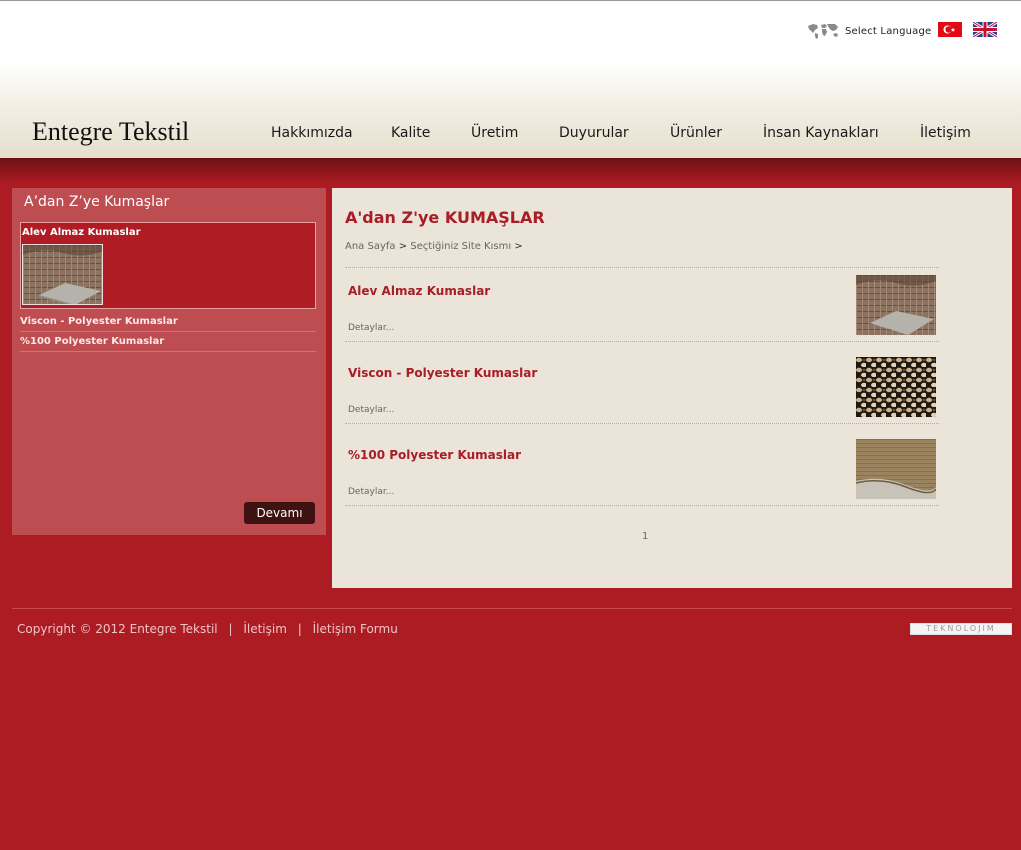 Image resolution: width=1021 pixels, height=850 pixels. What do you see at coordinates (821, 133) in the screenshot?
I see `nav-insan-kaynaklari: İnsan Kaynakları` at bounding box center [821, 133].